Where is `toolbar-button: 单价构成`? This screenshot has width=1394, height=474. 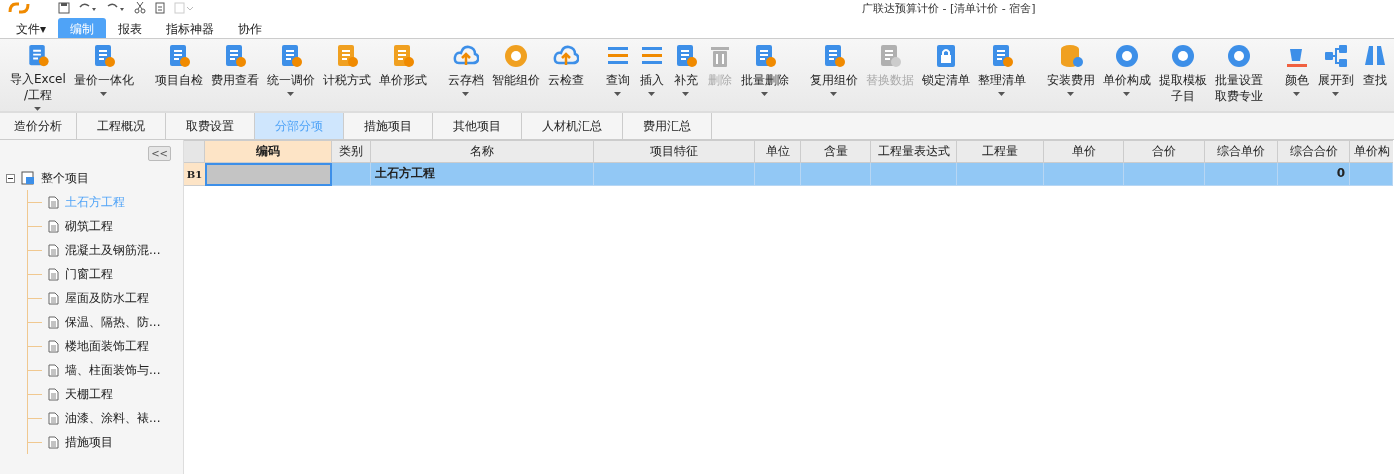 toolbar-button: 单价构成 is located at coordinates (1126, 75).